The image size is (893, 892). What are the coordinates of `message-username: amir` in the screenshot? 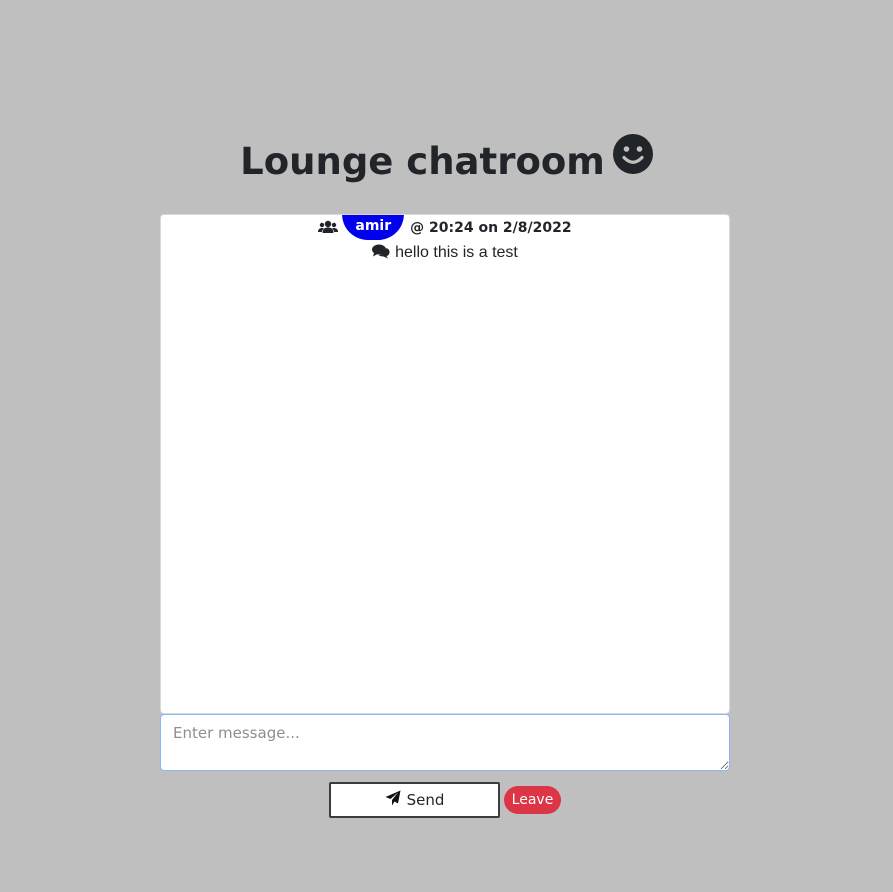 It's located at (373, 227).